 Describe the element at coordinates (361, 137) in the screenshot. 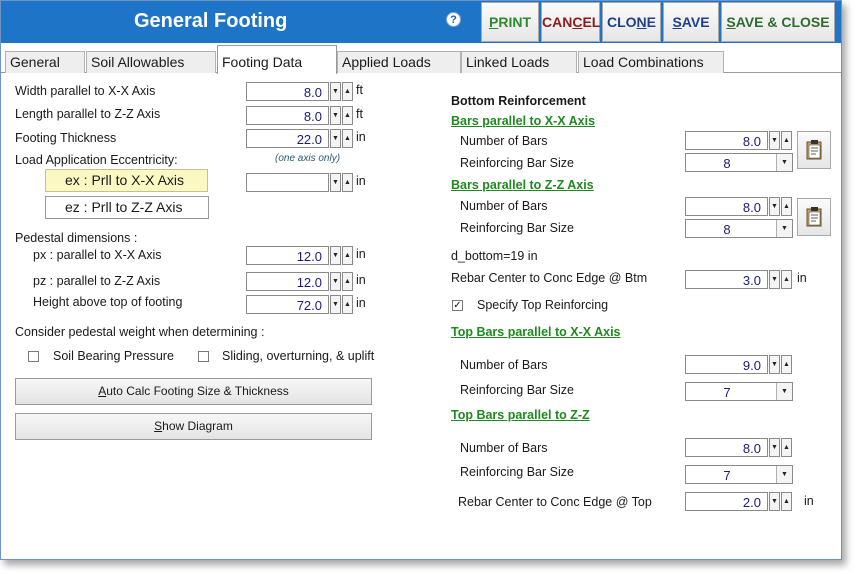

I see `thickness-unit: in` at that location.